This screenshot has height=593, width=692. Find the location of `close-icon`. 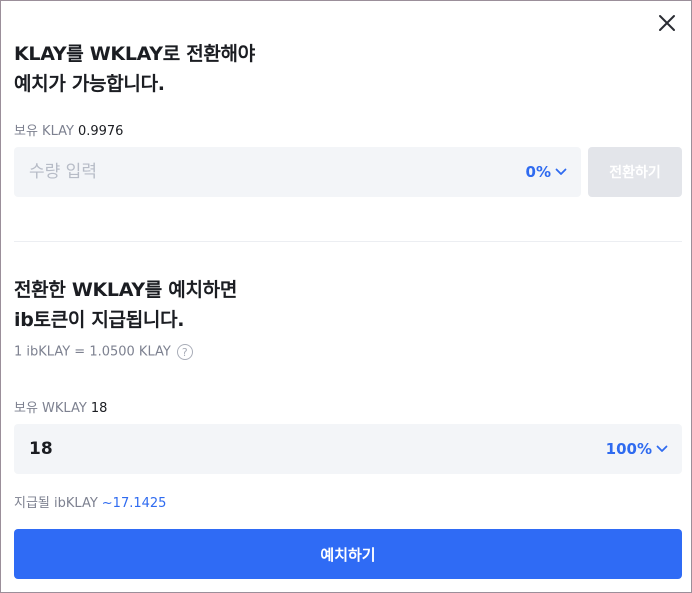

close-icon is located at coordinates (667, 23).